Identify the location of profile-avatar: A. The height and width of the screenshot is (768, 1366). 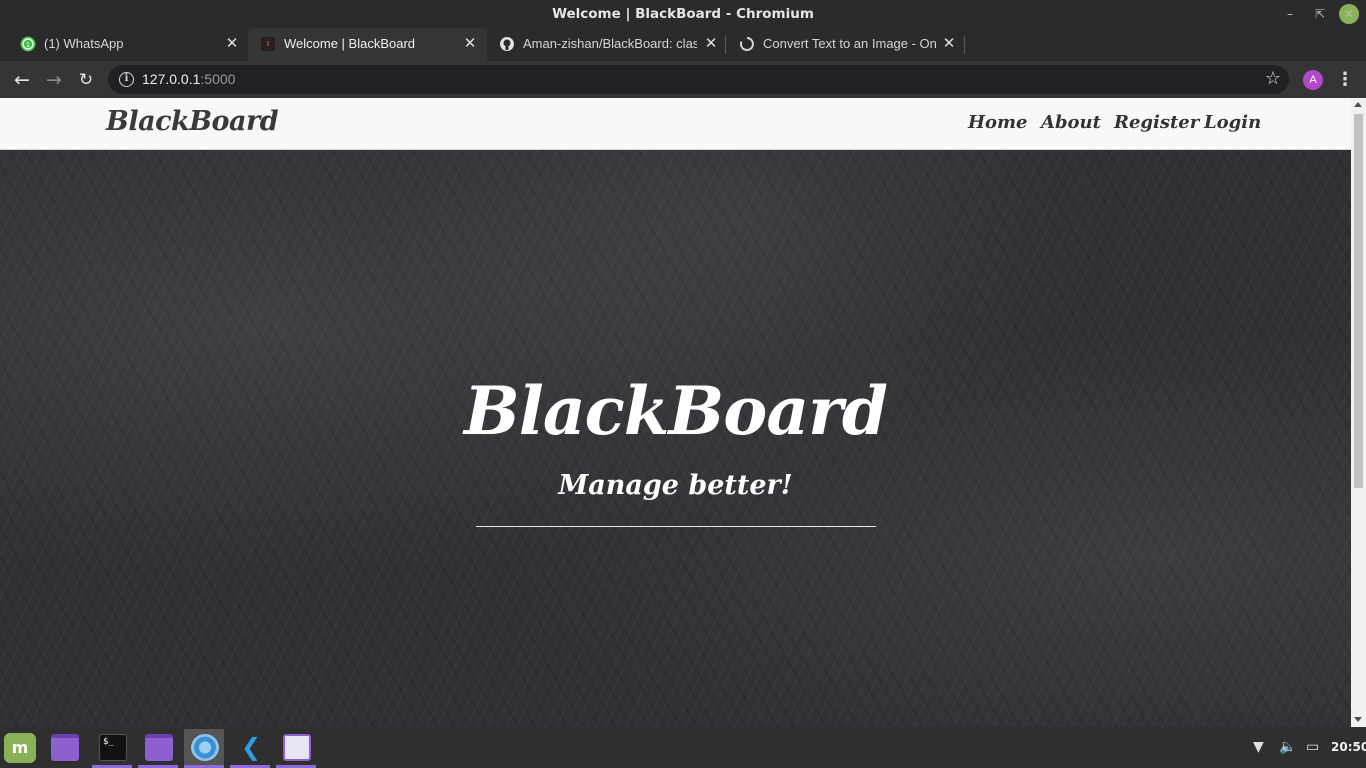
(1313, 80).